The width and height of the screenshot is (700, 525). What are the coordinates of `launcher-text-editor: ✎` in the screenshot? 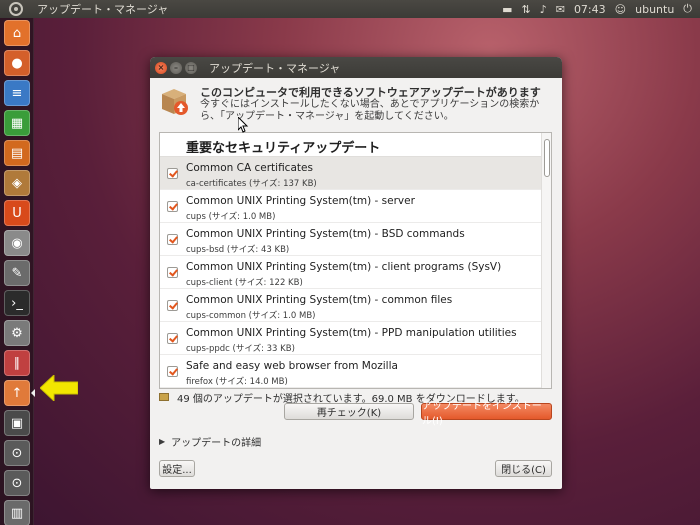 It's located at (17, 273).